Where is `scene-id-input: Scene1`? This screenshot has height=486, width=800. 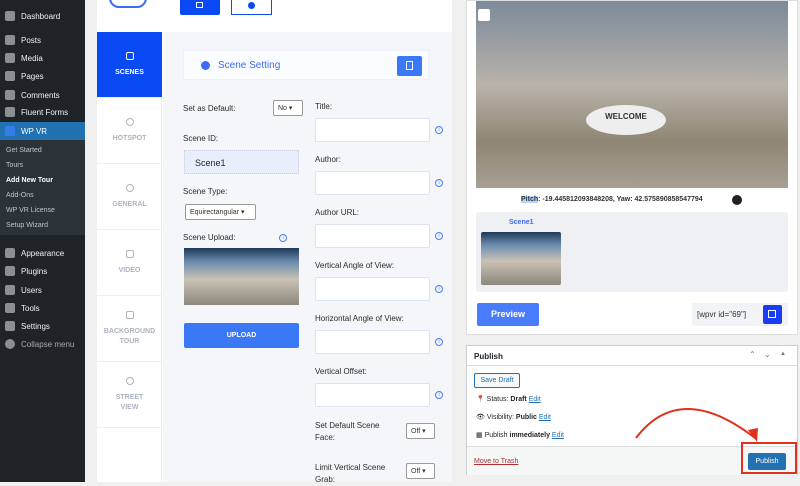 scene-id-input: Scene1 is located at coordinates (241, 162).